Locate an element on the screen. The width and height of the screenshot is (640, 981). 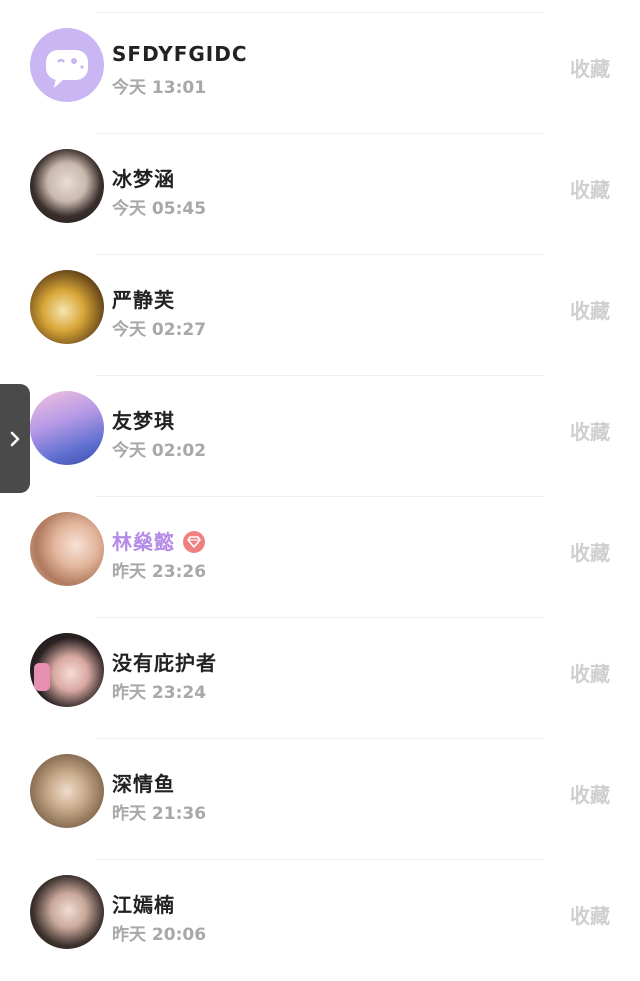
list-item: 林燊懿 昨天 23:26 收藏 is located at coordinates (320, 557).